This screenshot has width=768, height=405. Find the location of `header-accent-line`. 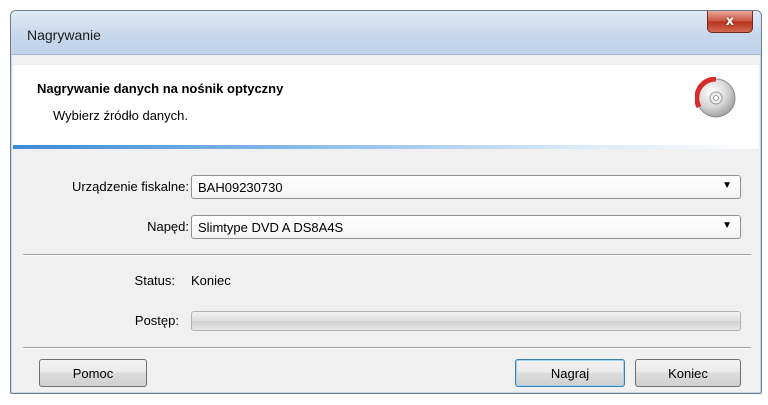

header-accent-line is located at coordinates (386, 147).